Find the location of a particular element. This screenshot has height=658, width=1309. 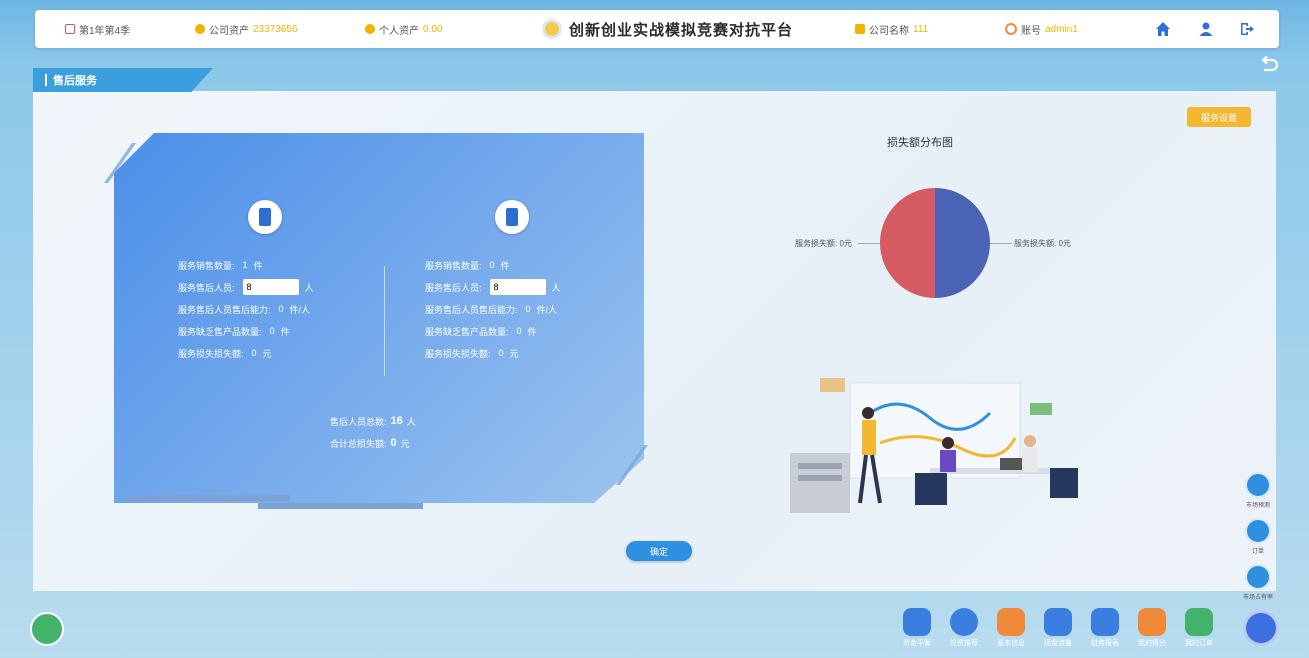

building-icon is located at coordinates (860, 29).